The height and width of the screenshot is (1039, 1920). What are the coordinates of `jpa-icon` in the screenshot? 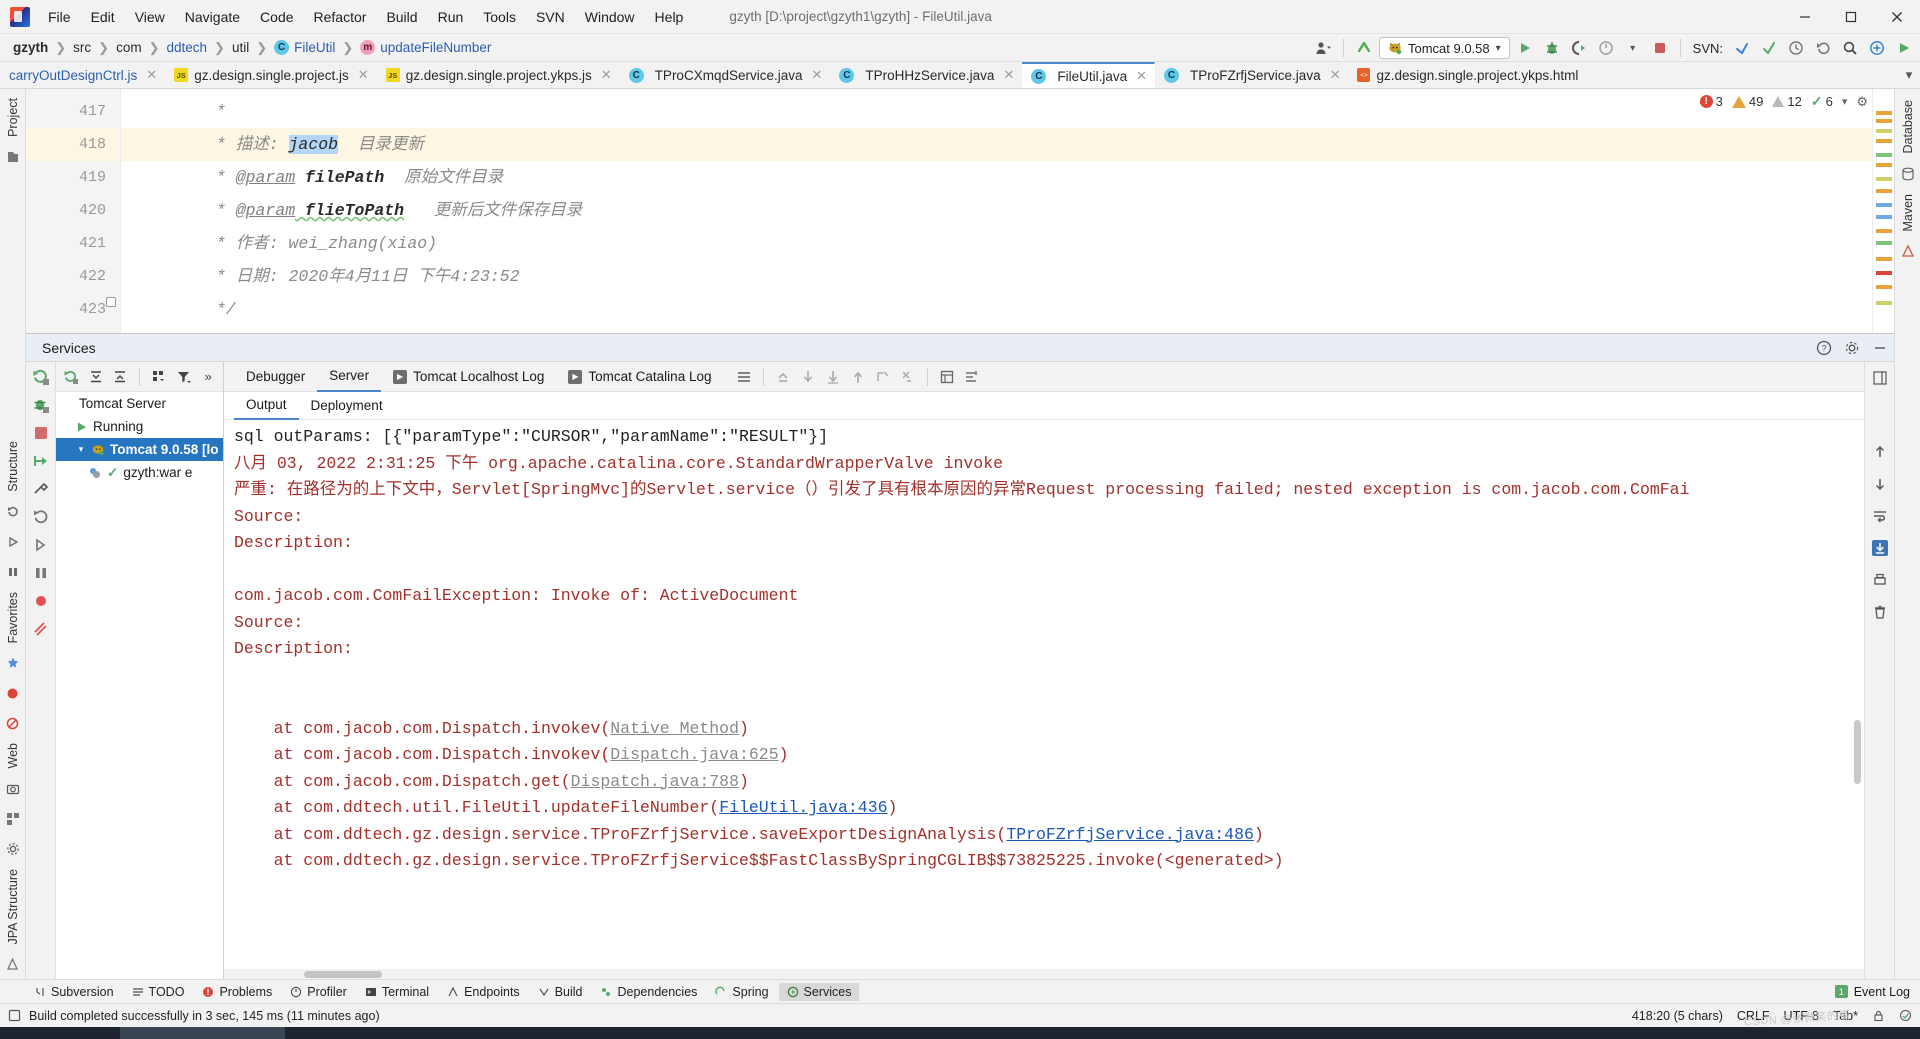 It's located at (13, 964).